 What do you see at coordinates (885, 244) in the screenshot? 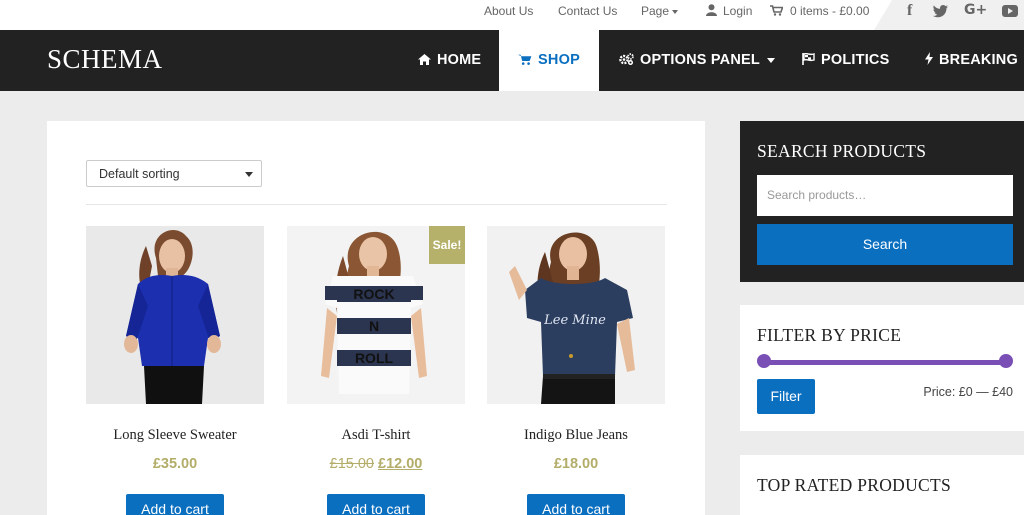
I see `search-button: Search` at bounding box center [885, 244].